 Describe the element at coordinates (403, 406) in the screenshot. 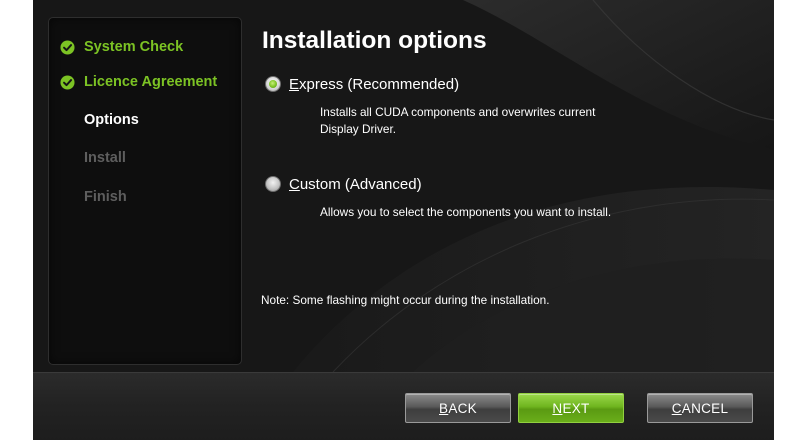

I see `button-bar: B ACK N EXT C ANCEL` at that location.